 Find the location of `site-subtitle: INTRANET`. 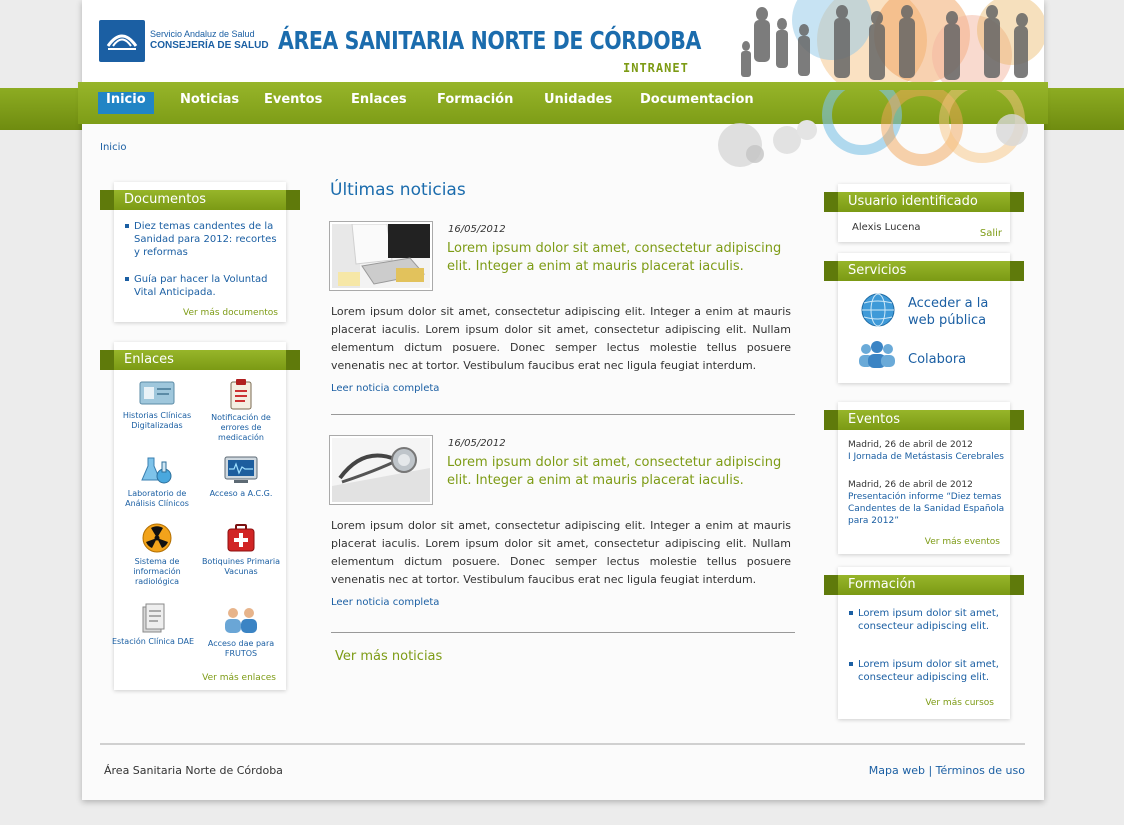

site-subtitle: INTRANET is located at coordinates (656, 68).